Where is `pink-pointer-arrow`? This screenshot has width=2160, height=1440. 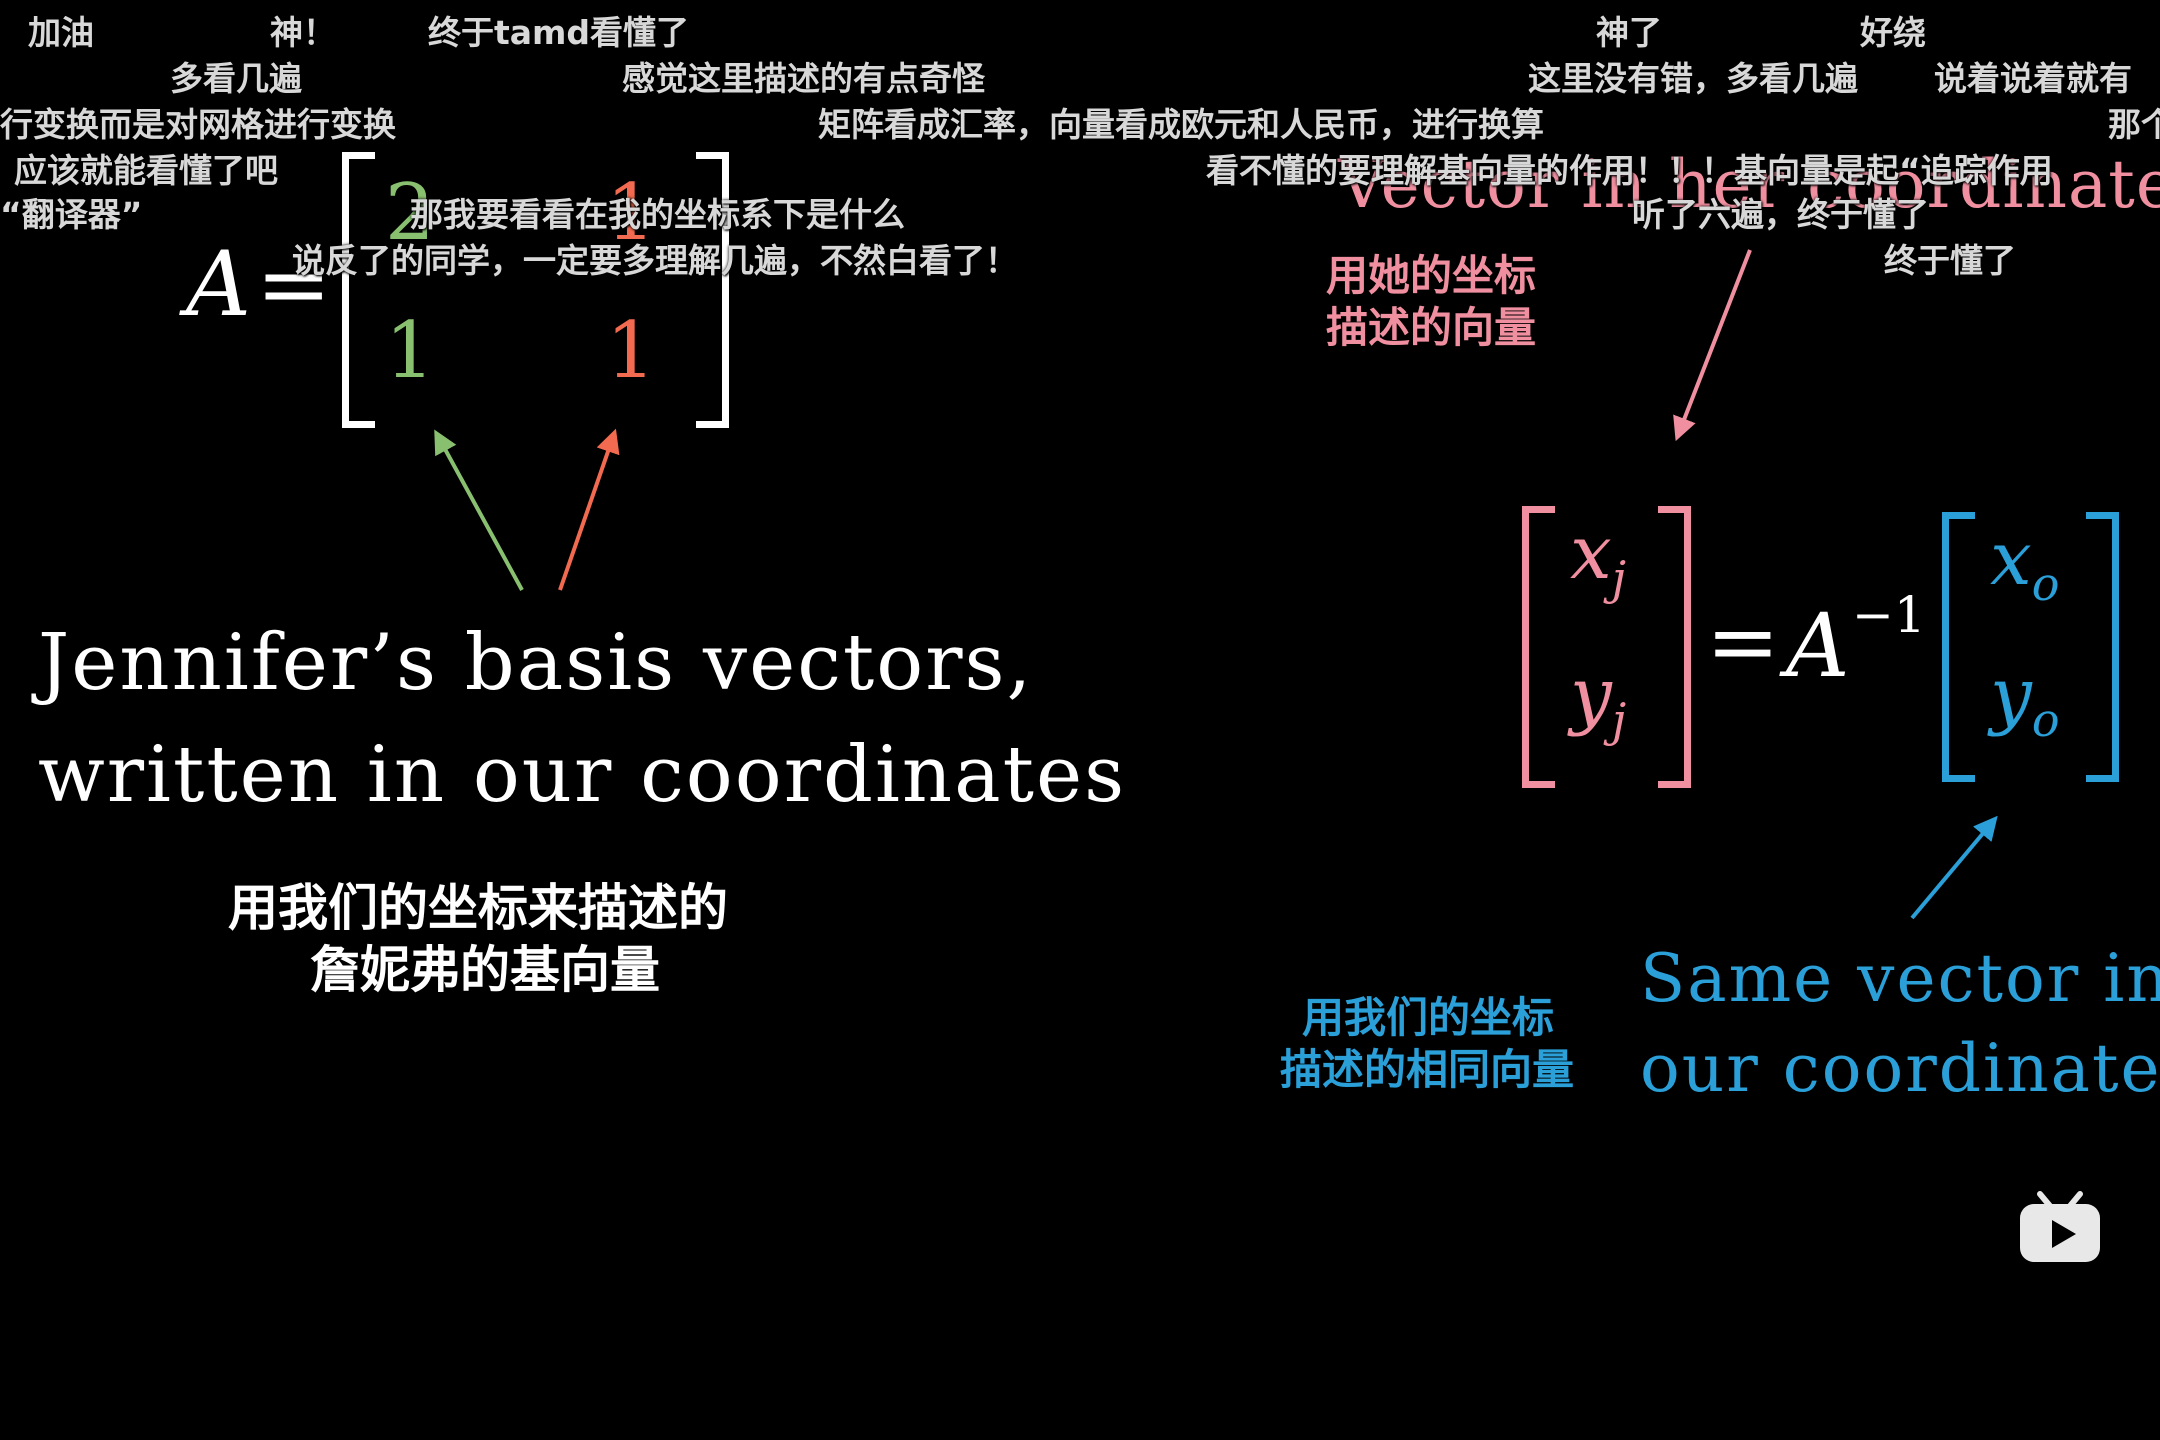 pink-pointer-arrow is located at coordinates (1712, 345).